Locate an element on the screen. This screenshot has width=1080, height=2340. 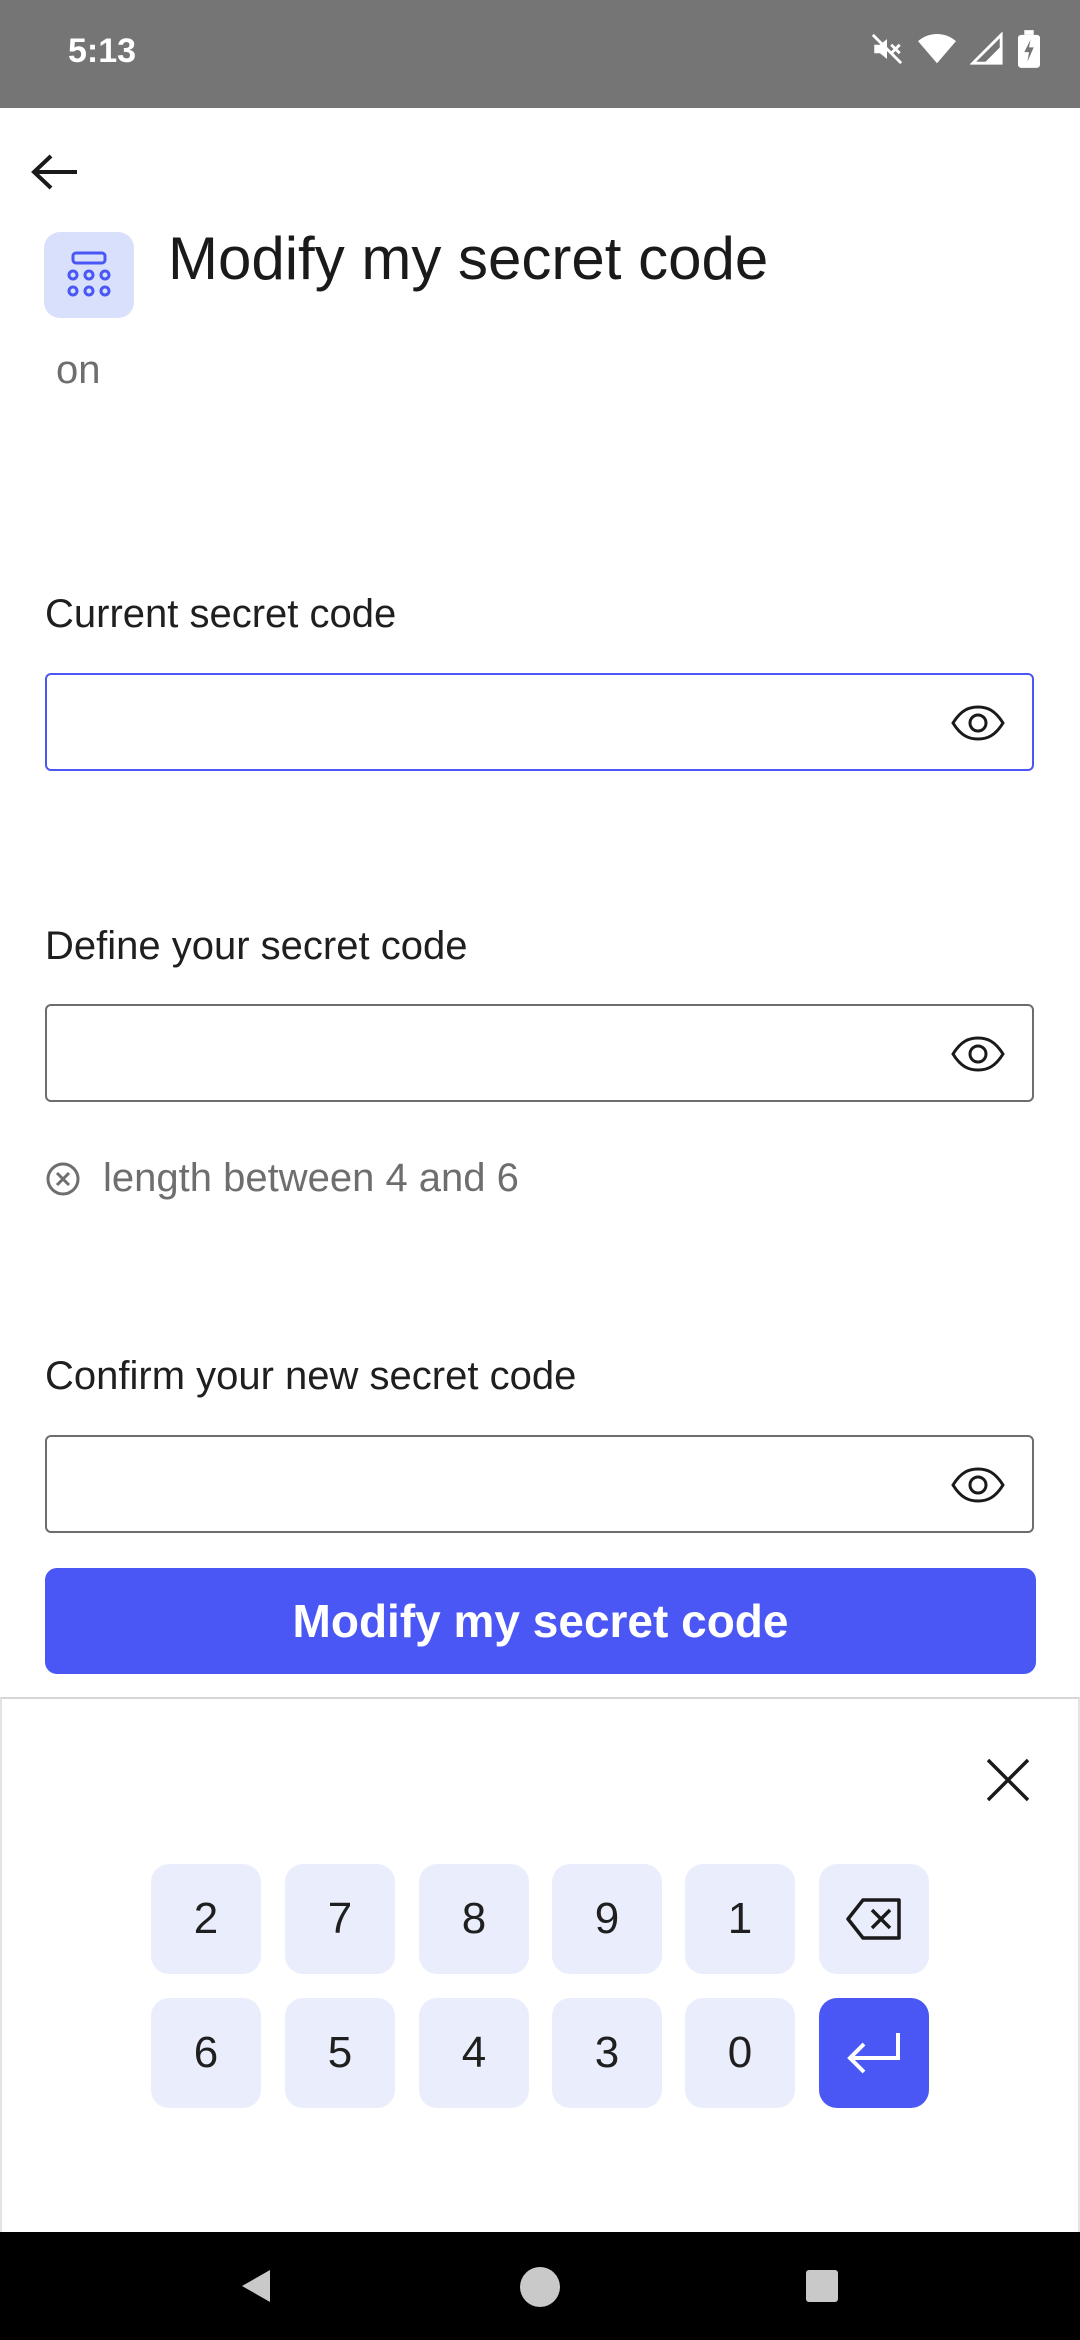
status-icons is located at coordinates (955, 49).